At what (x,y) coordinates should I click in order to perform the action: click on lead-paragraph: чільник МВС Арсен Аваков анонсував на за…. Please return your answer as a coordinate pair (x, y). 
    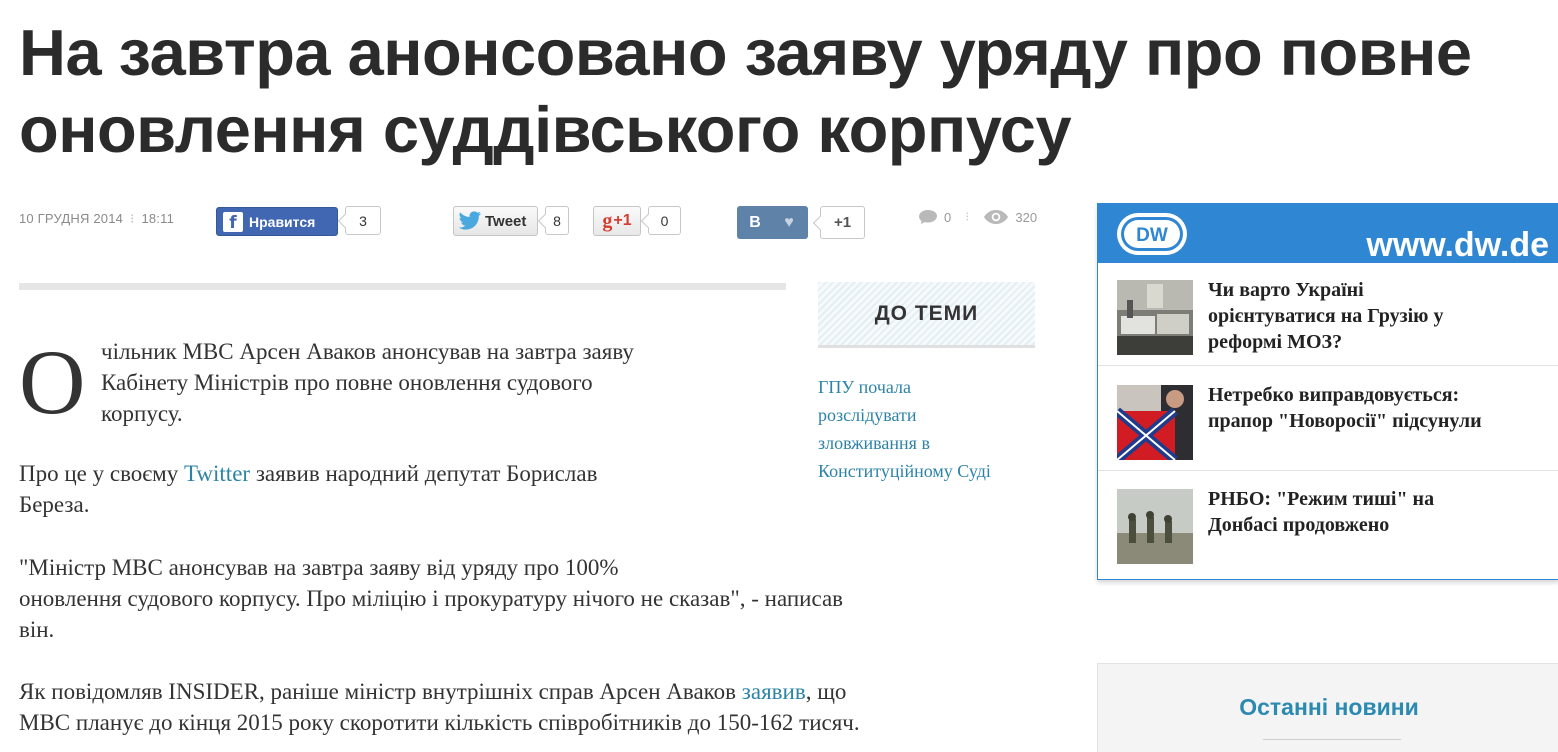
    Looking at the image, I should click on (431, 382).